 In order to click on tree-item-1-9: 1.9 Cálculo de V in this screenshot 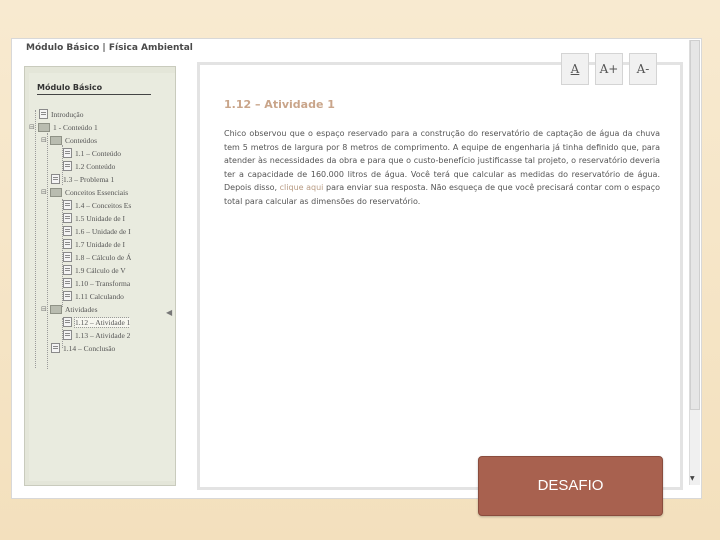, I will do `click(94, 270)`.